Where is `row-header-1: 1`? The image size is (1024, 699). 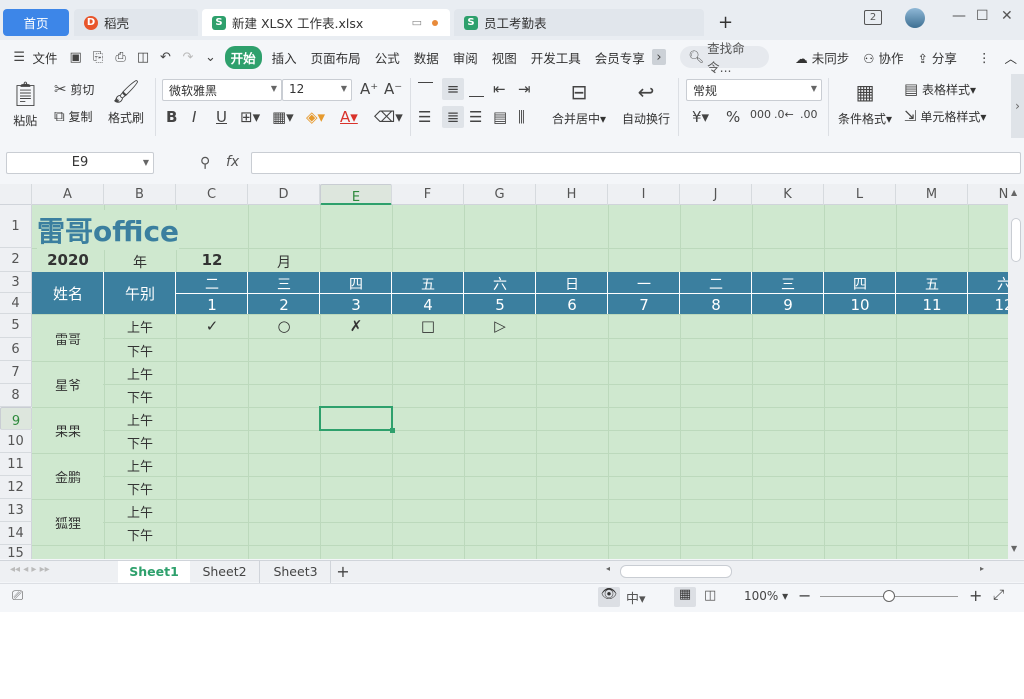 row-header-1: 1 is located at coordinates (16, 226).